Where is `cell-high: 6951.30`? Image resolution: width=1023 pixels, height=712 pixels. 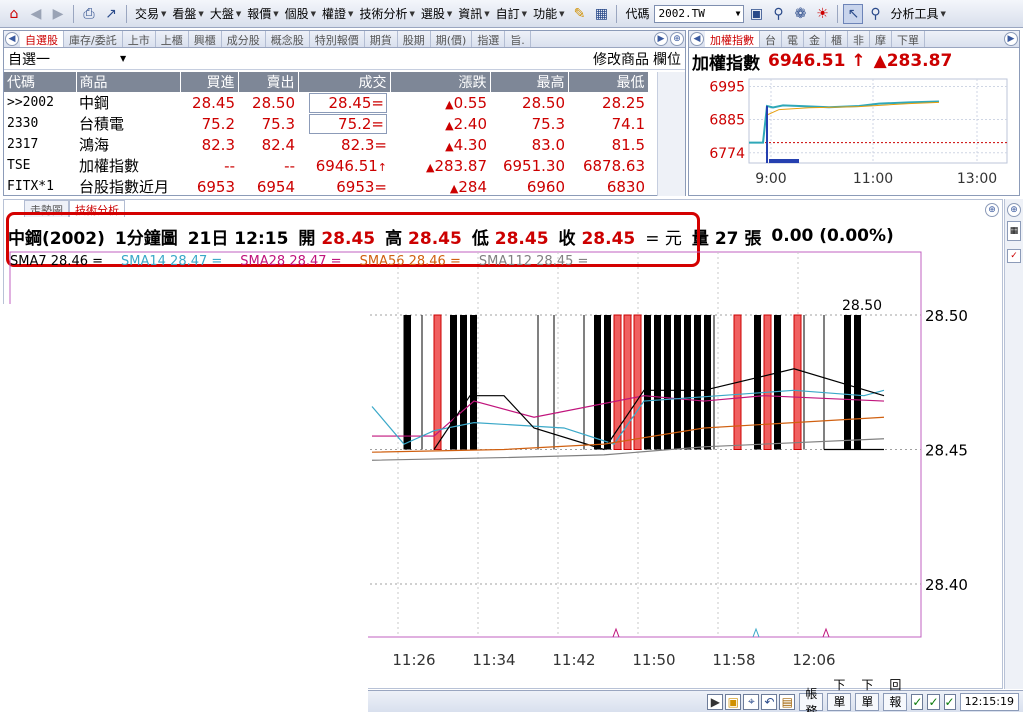 cell-high: 6951.30 is located at coordinates (533, 165).